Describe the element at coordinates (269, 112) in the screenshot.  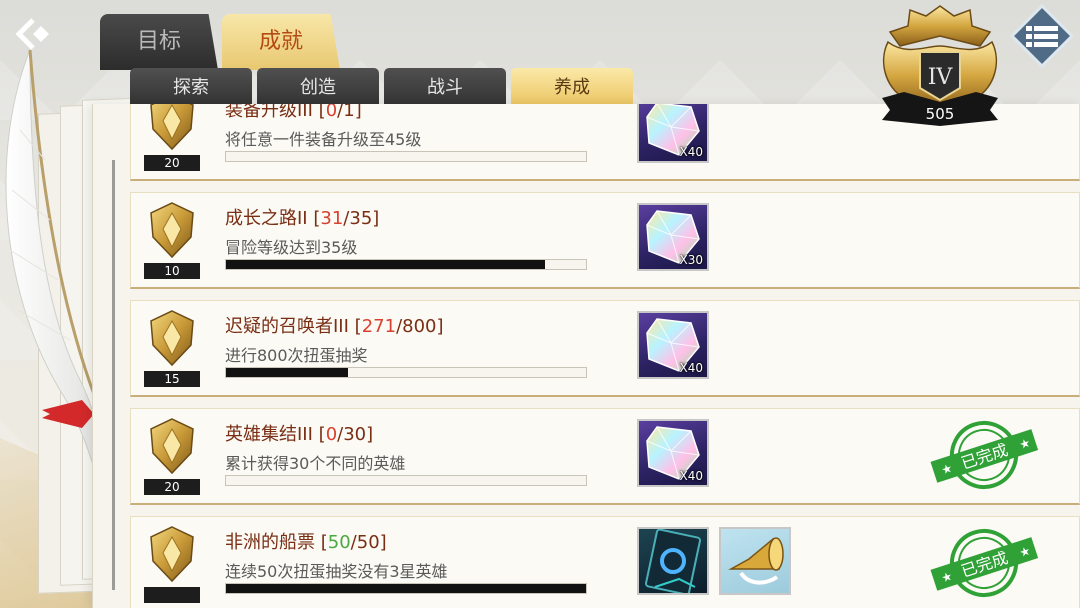
I see `achievement-name: 装备升级III` at that location.